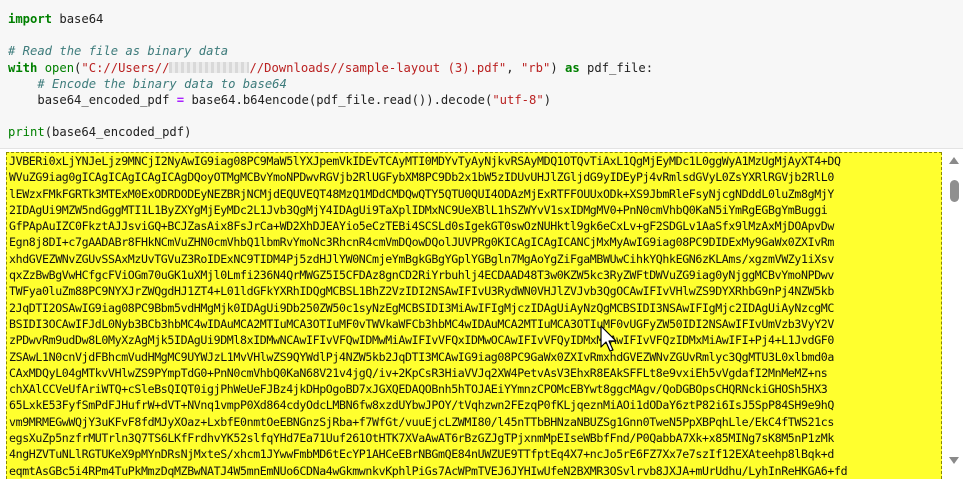 The width and height of the screenshot is (963, 479). I want to click on scroll-thumb, so click(954, 191).